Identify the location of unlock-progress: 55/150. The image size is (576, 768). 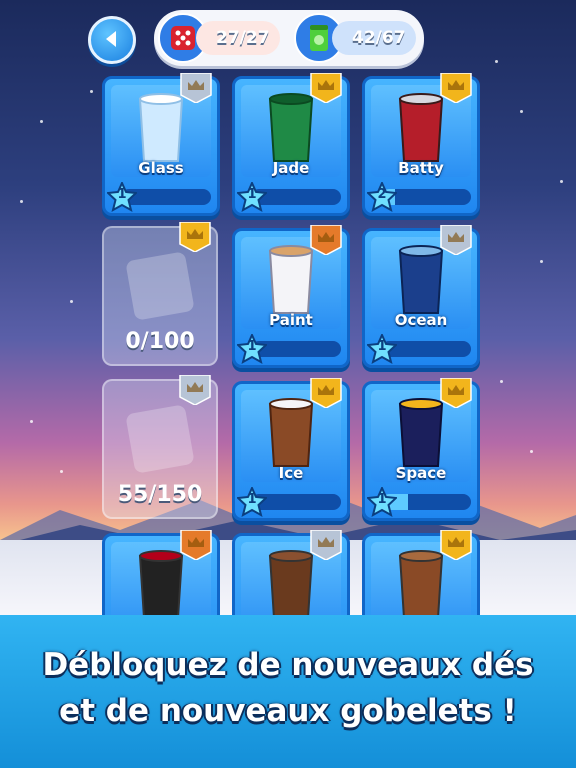
(160, 494).